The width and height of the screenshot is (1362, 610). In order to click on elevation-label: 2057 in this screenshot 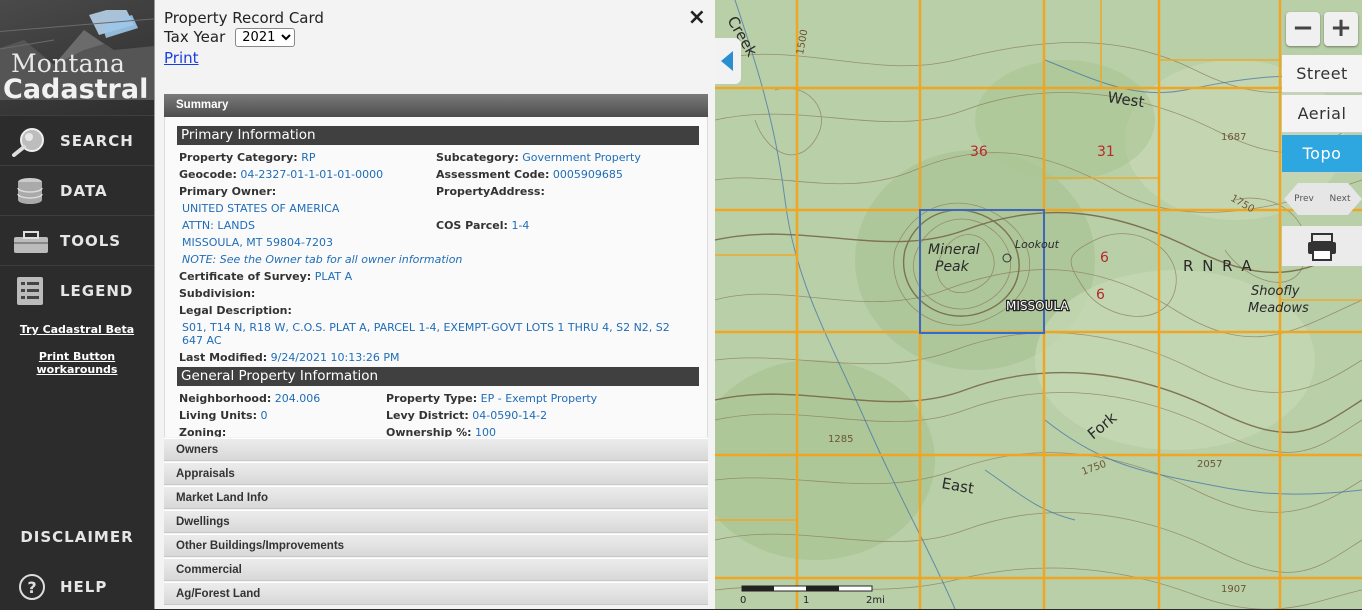, I will do `click(1209, 464)`.